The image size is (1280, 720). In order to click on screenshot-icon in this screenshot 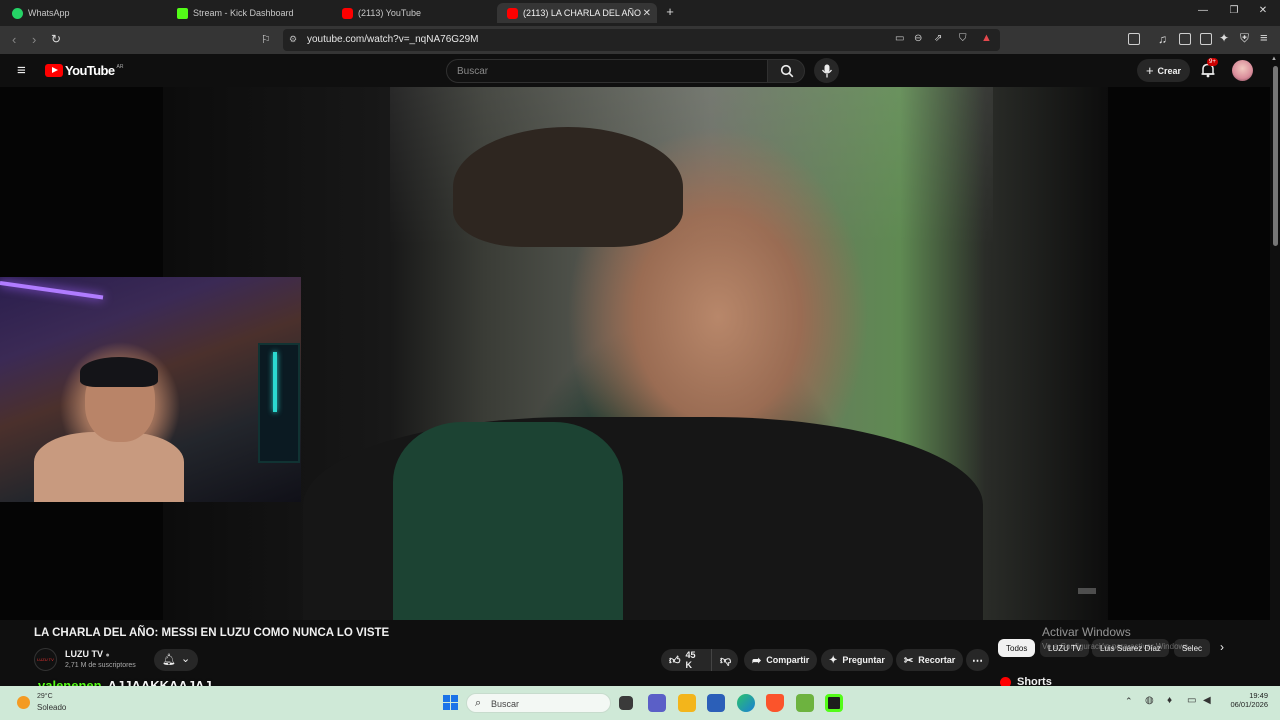, I will do `click(1134, 39)`.